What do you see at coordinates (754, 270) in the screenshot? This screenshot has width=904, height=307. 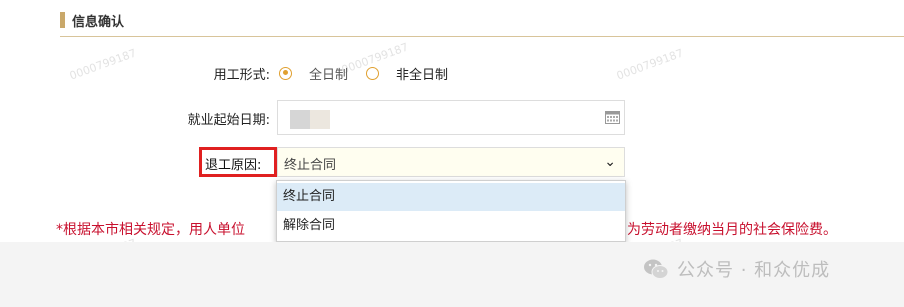 I see `brand-text: 公众号 · 和众优成` at bounding box center [754, 270].